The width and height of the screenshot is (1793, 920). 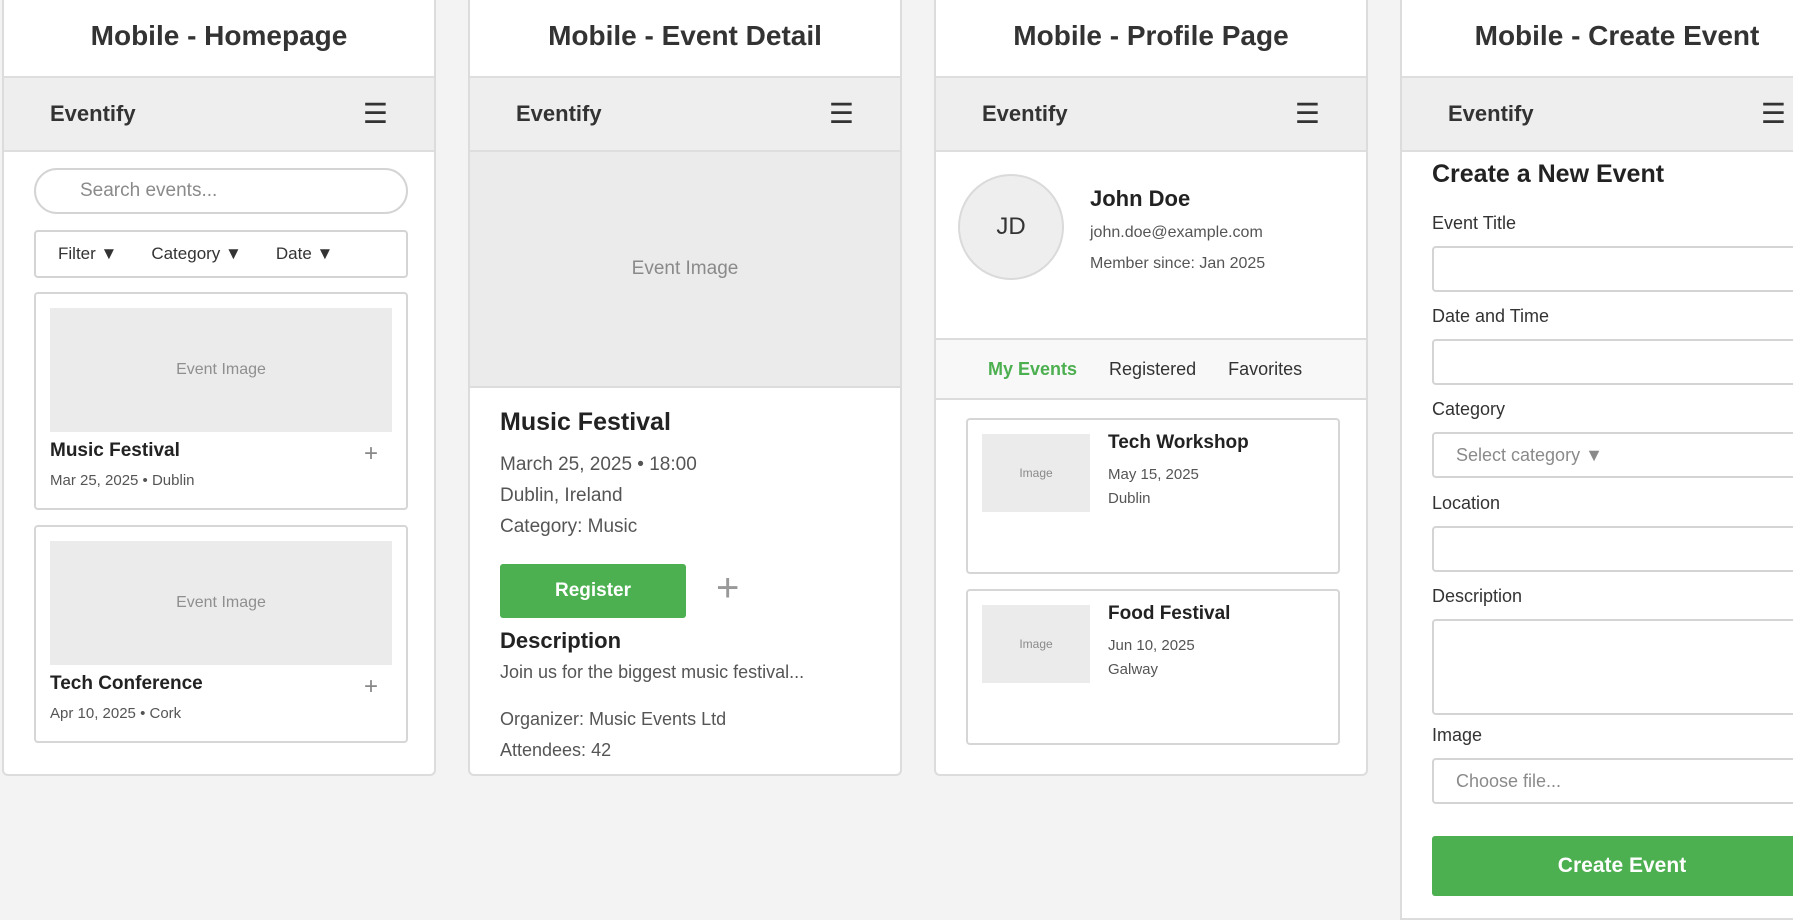 What do you see at coordinates (304, 254) in the screenshot?
I see `date-dropdown: Date ▼` at bounding box center [304, 254].